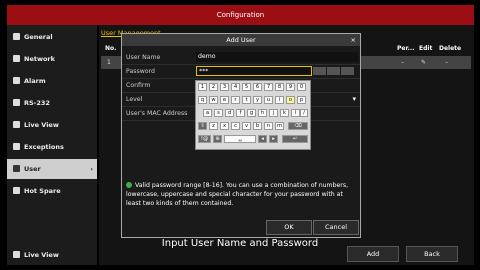 The width and height of the screenshot is (480, 270). I want to click on video-caption: Input User Name and Password, so click(240, 243).